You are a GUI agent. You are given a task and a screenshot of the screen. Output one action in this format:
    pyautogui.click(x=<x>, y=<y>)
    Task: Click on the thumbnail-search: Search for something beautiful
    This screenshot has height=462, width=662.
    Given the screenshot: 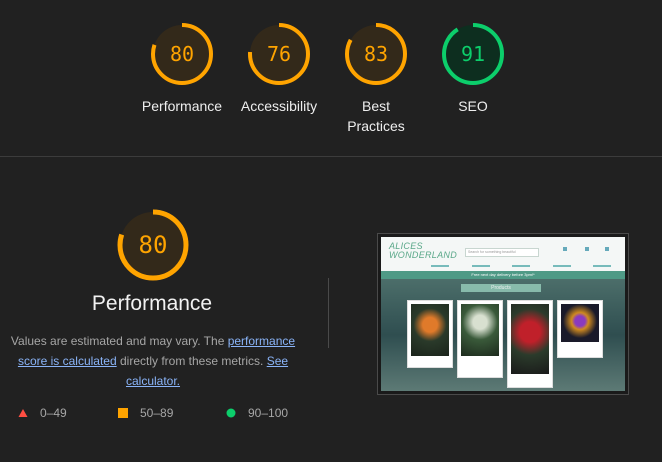 What is the action you would take?
    pyautogui.click(x=502, y=252)
    